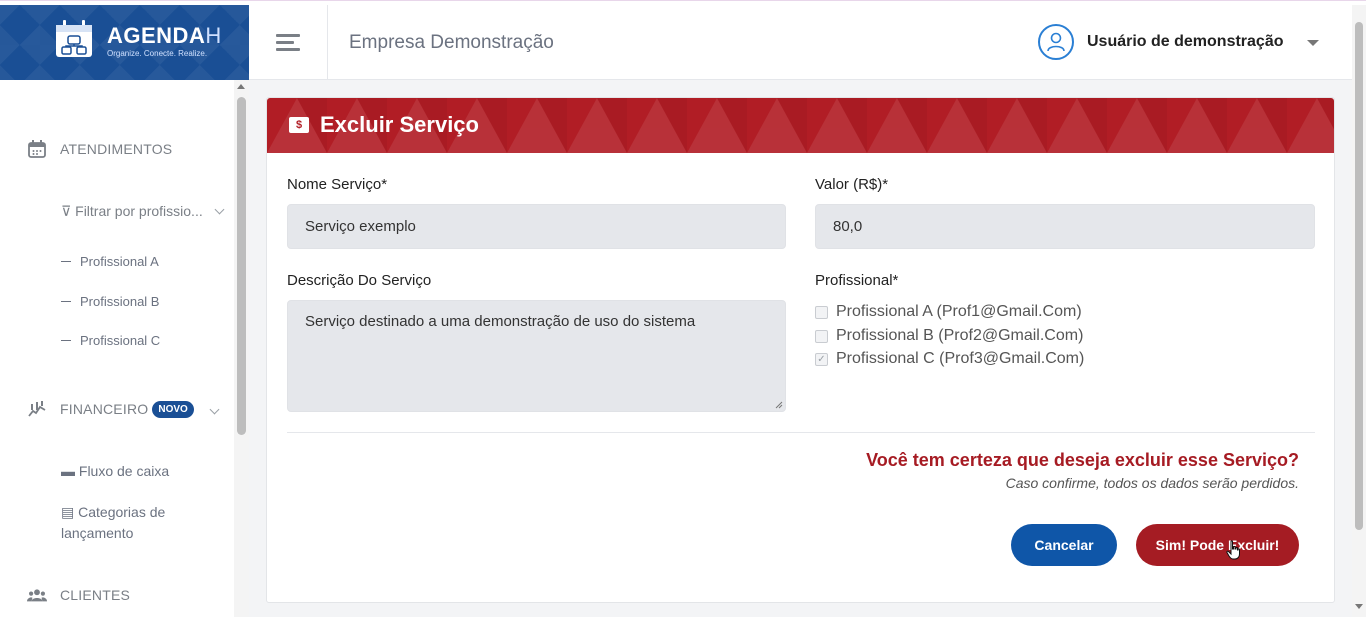  What do you see at coordinates (104, 409) in the screenshot?
I see `sidebar-item-label: FINANCEIRO` at bounding box center [104, 409].